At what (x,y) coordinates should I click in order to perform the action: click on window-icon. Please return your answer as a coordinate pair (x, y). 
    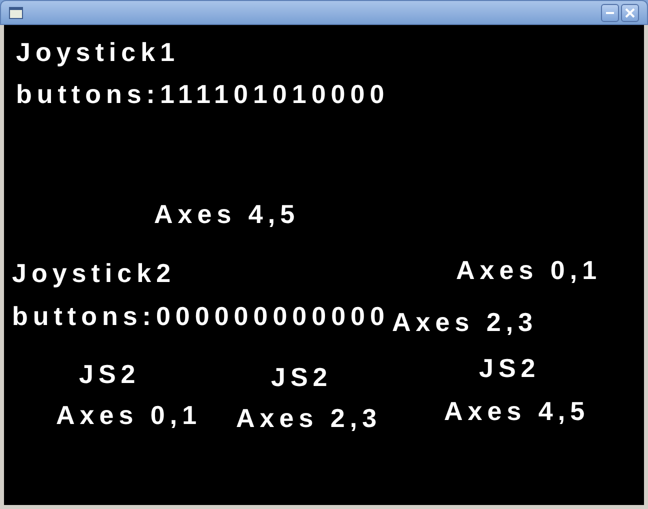
    Looking at the image, I should click on (16, 12).